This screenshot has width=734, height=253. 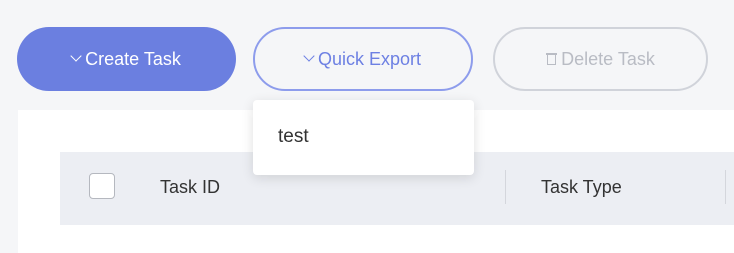 I want to click on column-header-task-type: Task Type, so click(x=581, y=187).